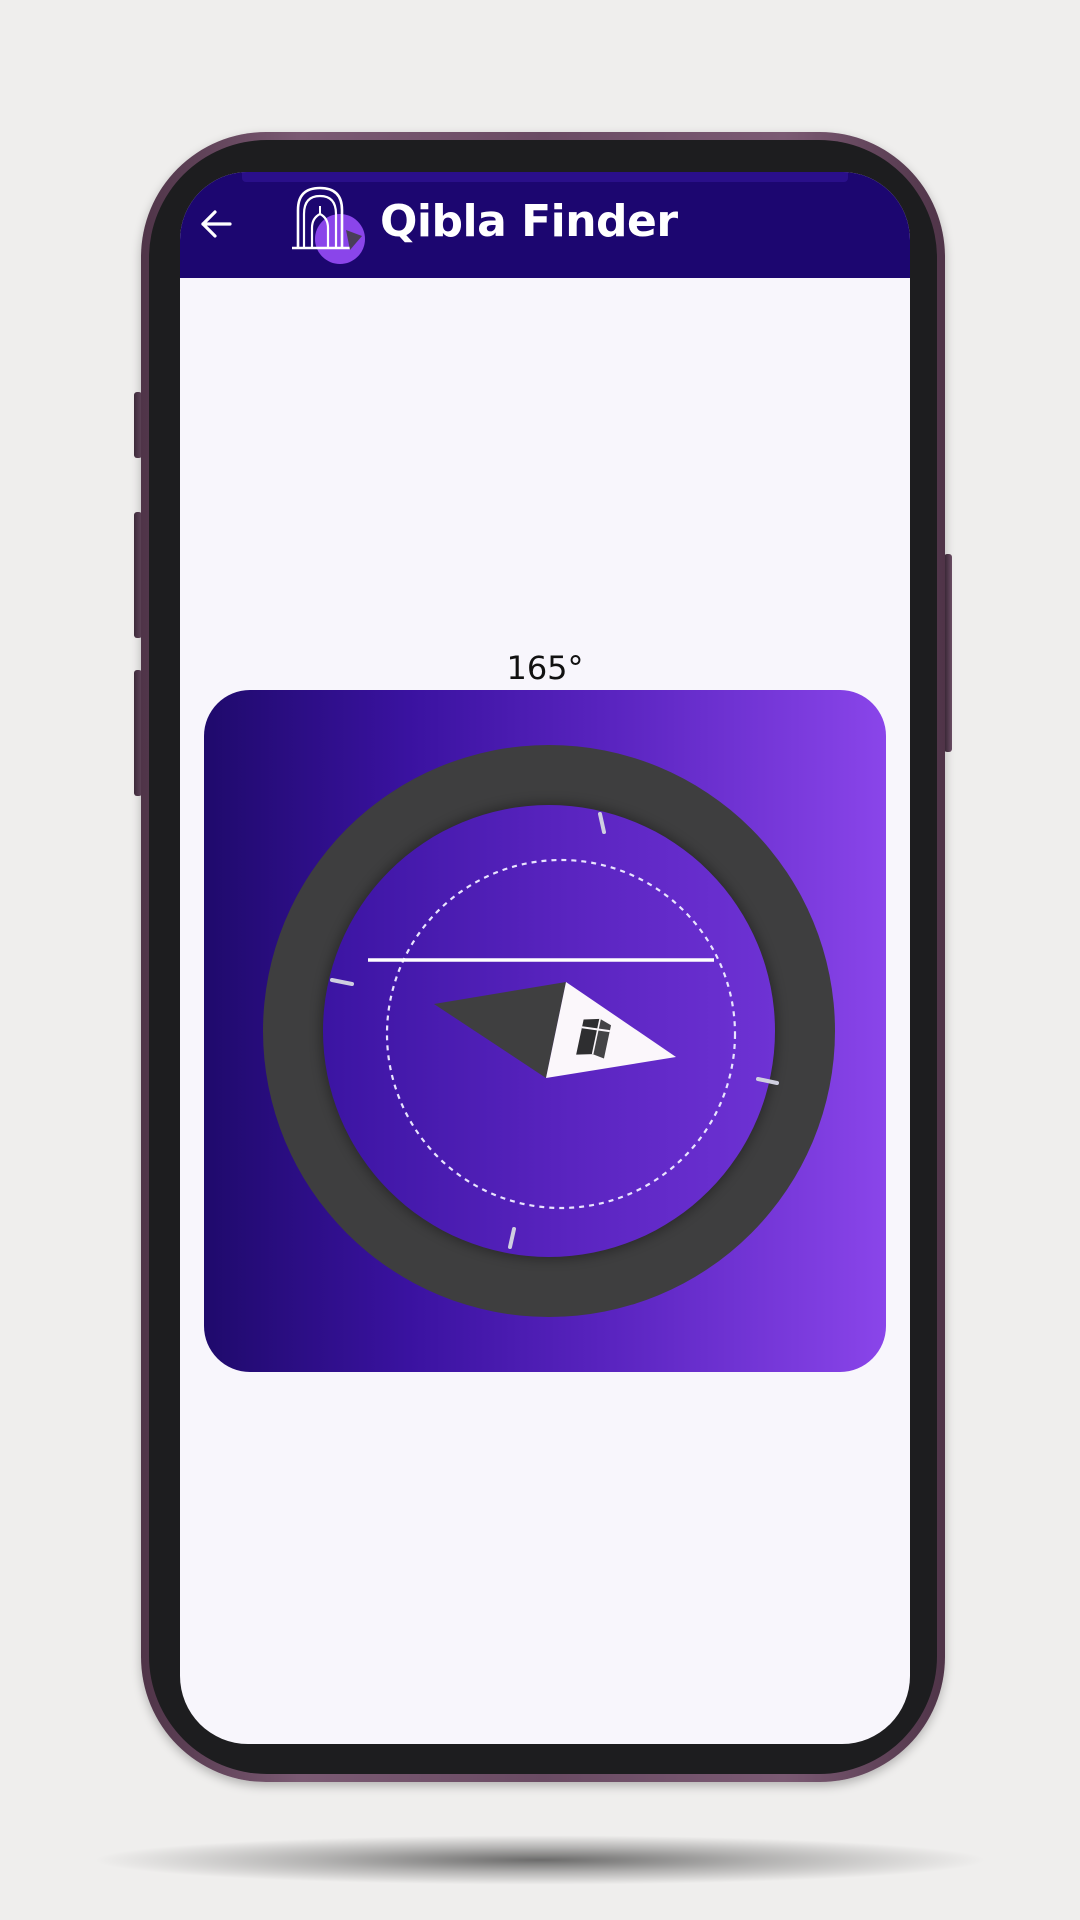 The image size is (1080, 1920). What do you see at coordinates (545, 668) in the screenshot?
I see `heading-degree-label: 165°` at bounding box center [545, 668].